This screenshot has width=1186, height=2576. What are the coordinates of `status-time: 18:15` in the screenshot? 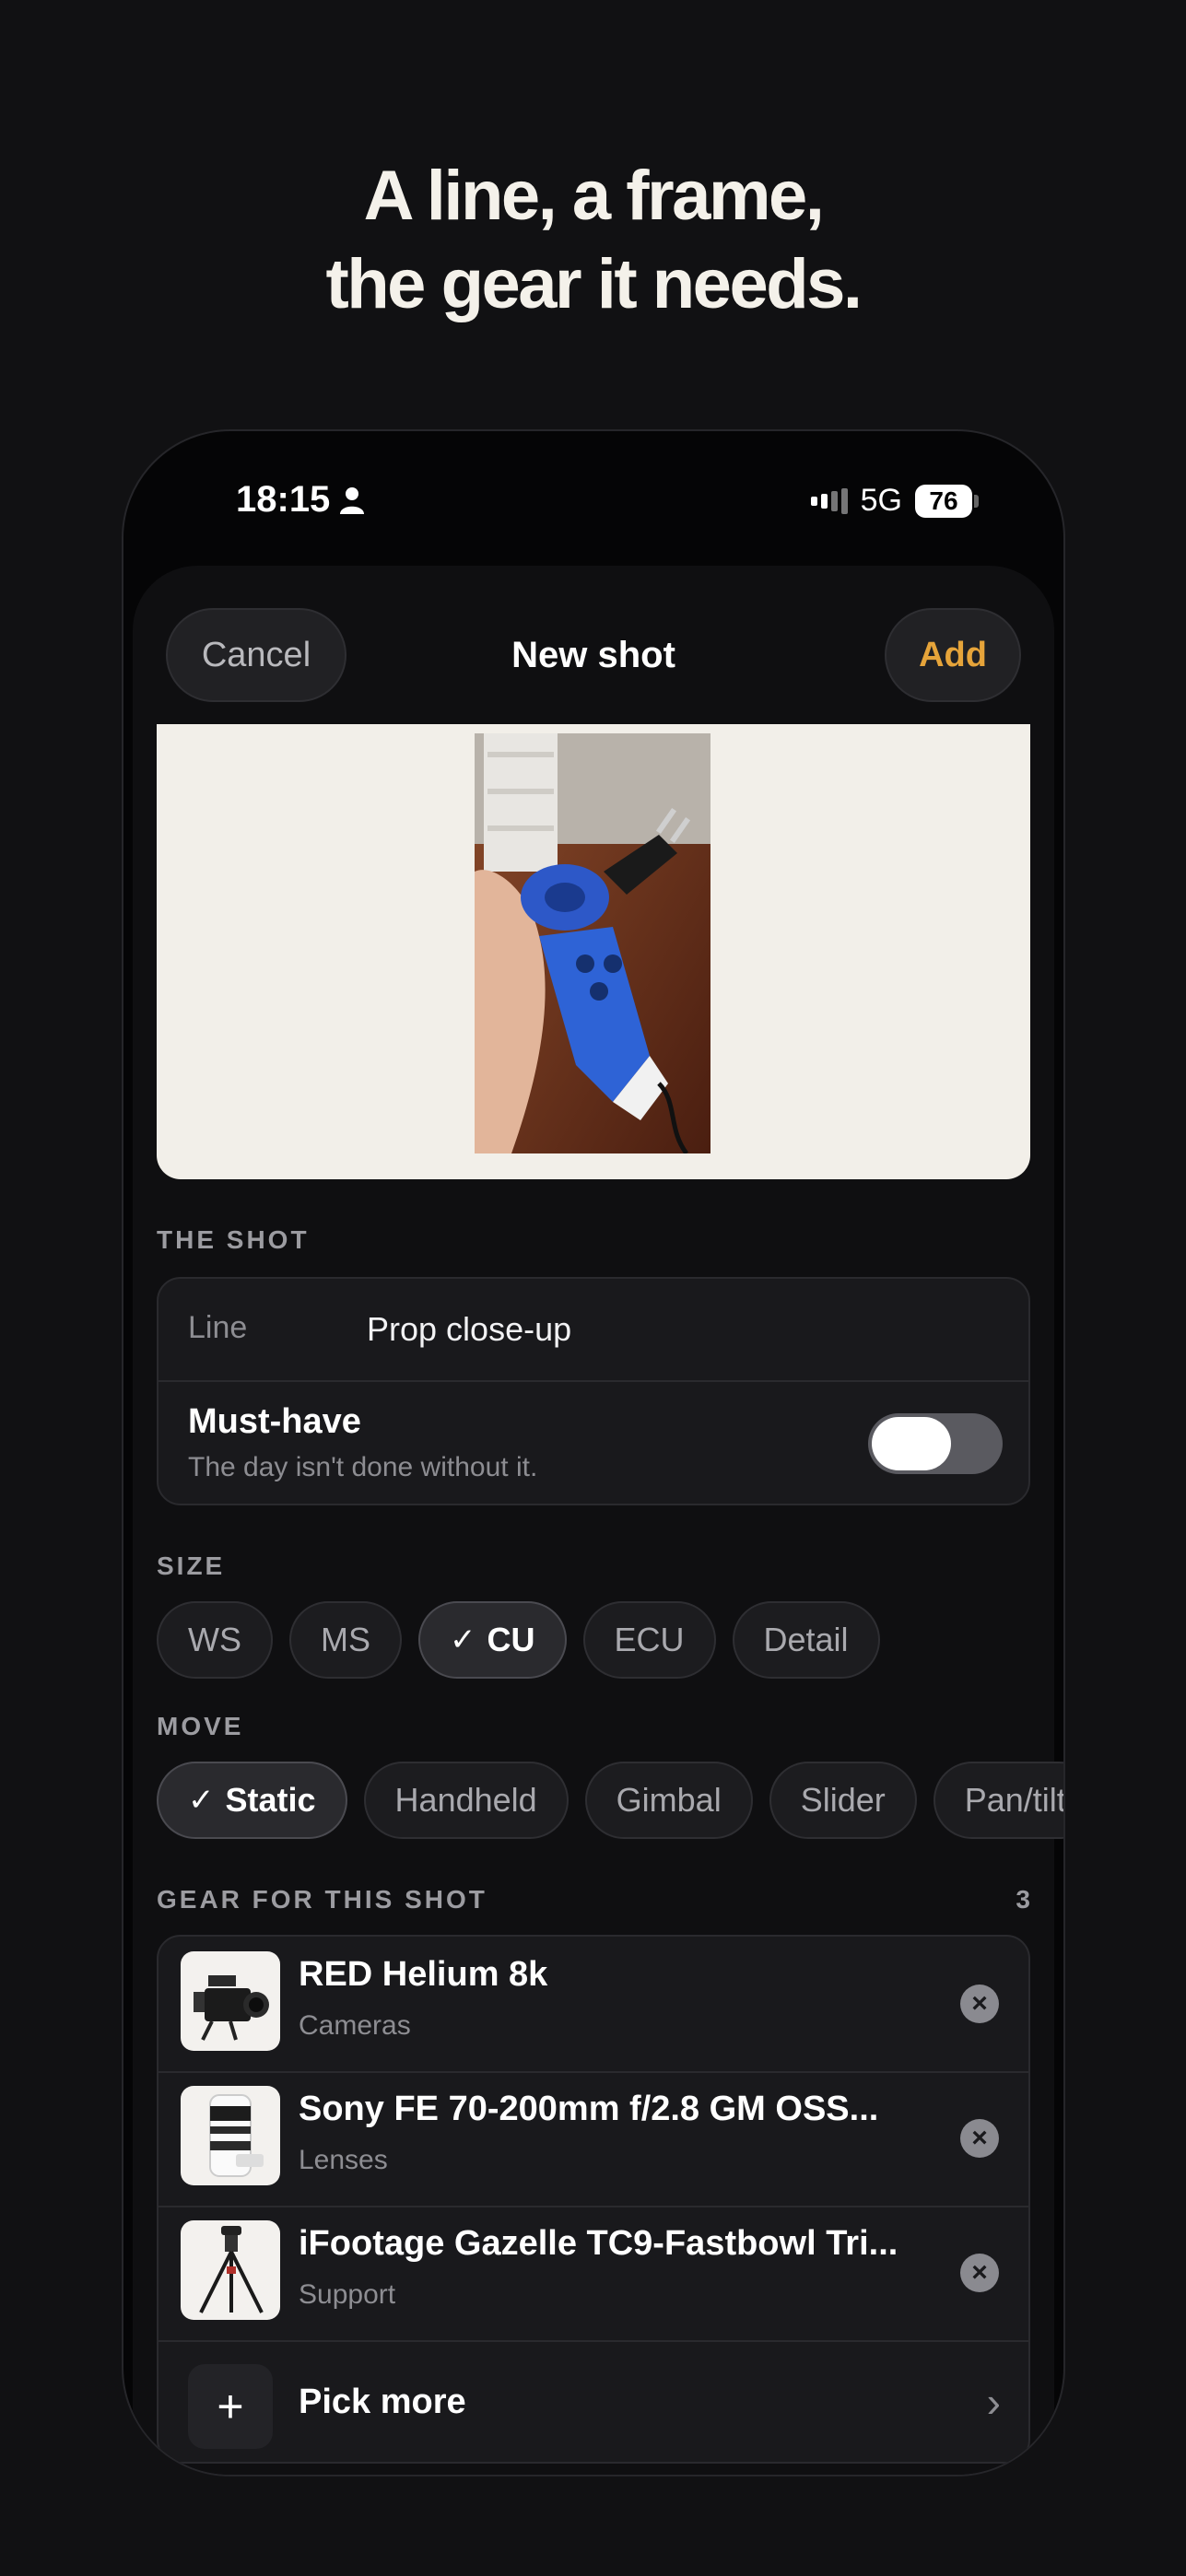 It's located at (300, 500).